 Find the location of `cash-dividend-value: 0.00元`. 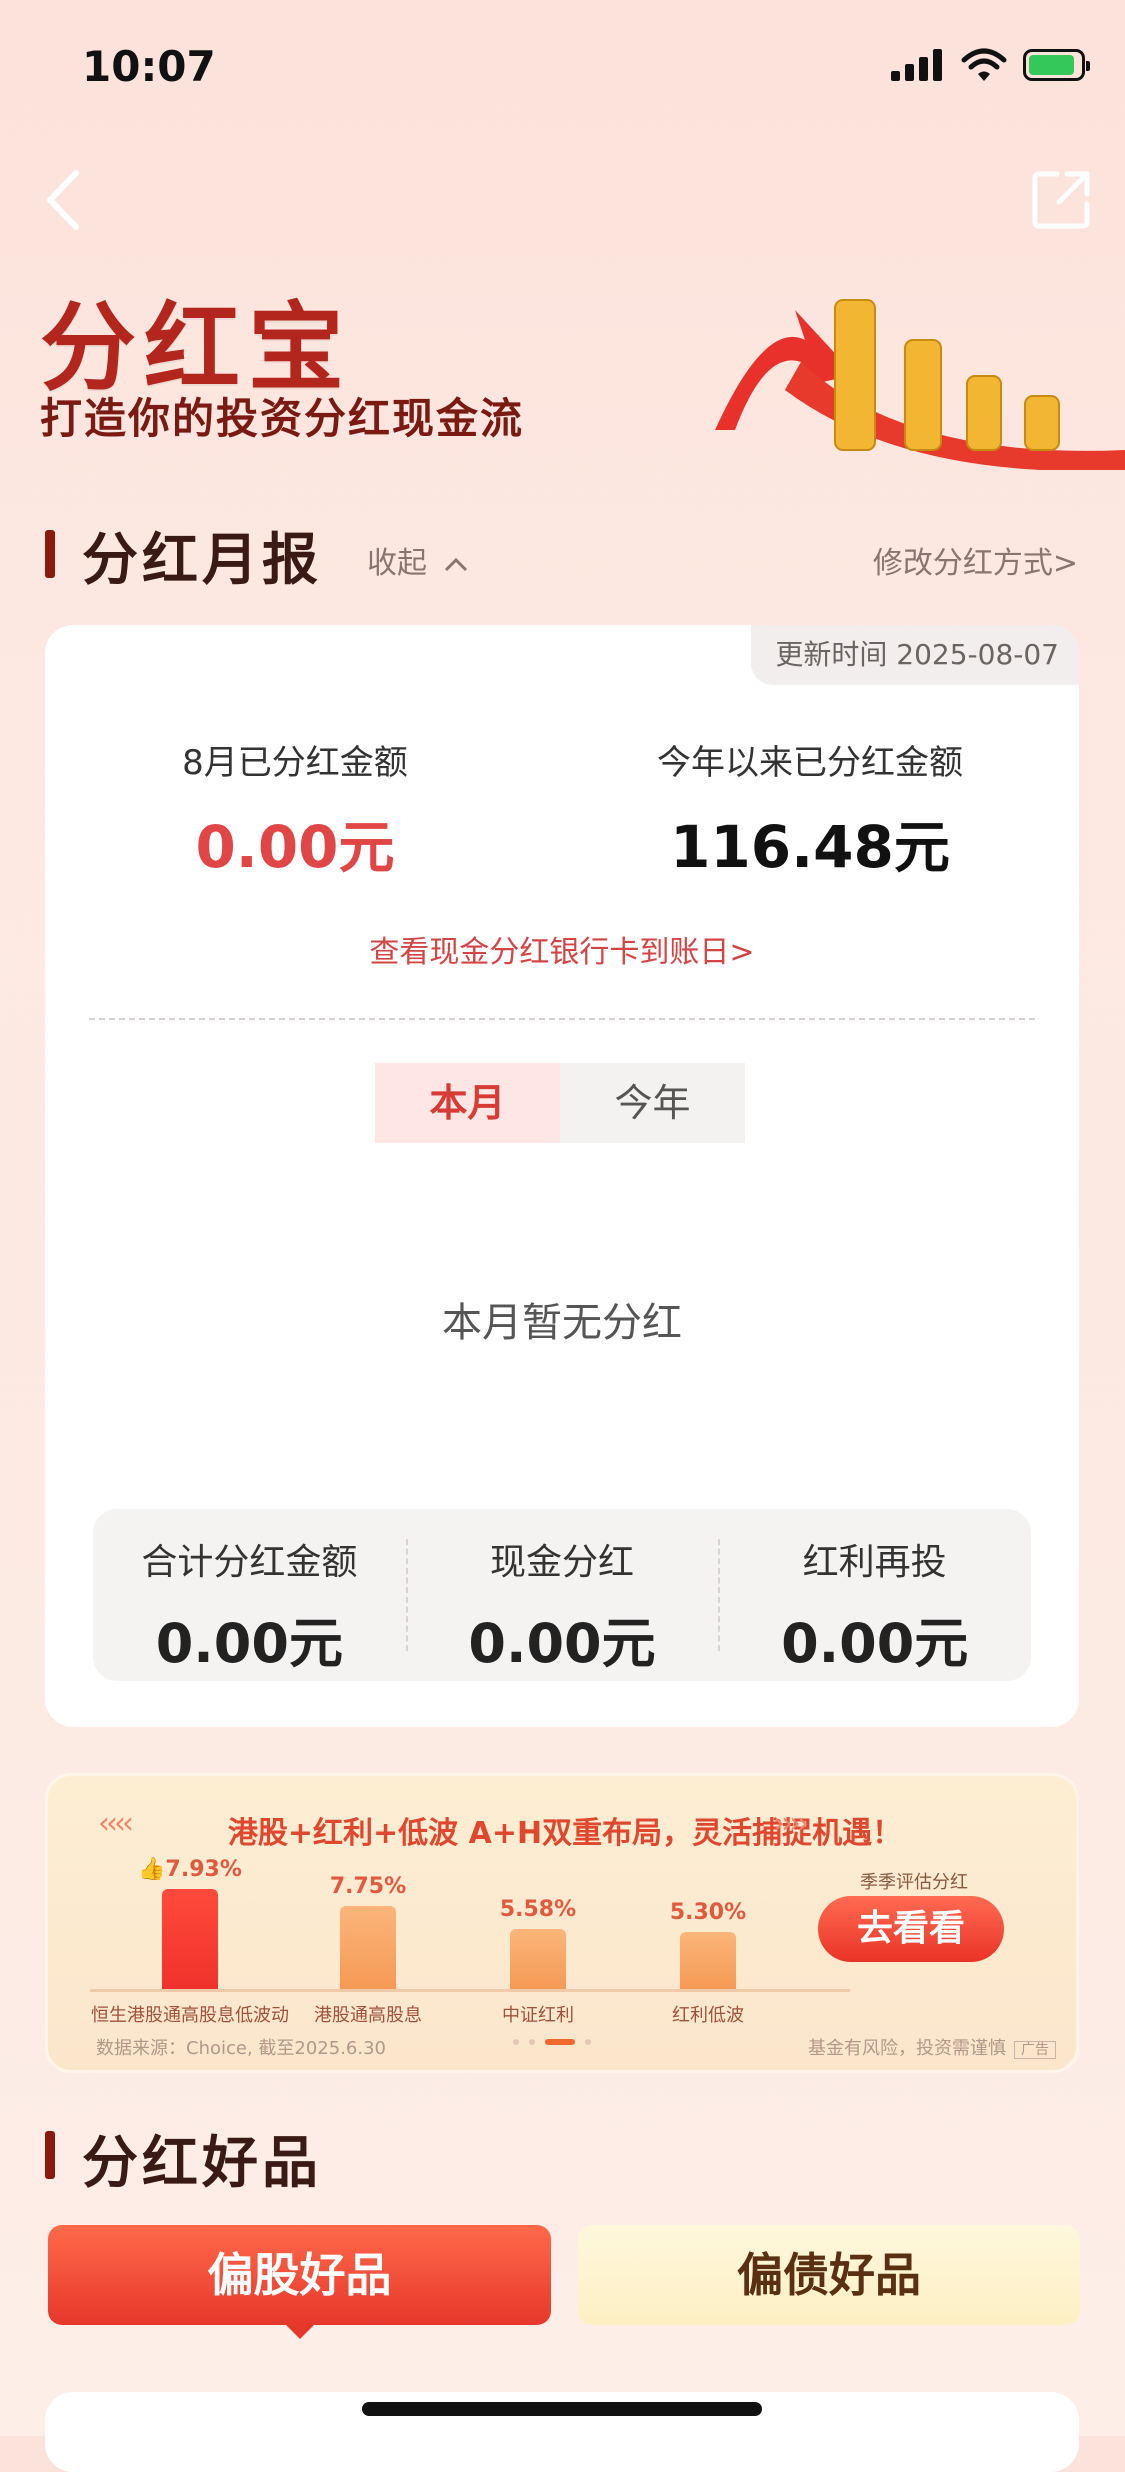

cash-dividend-value: 0.00元 is located at coordinates (562, 1643).